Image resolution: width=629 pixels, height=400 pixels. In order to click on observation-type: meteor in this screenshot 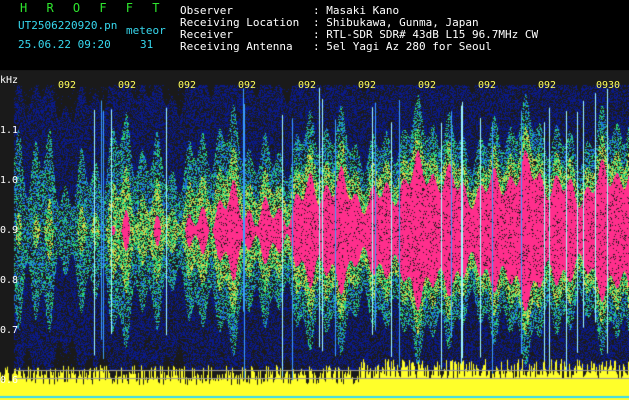, I will do `click(146, 30)`.